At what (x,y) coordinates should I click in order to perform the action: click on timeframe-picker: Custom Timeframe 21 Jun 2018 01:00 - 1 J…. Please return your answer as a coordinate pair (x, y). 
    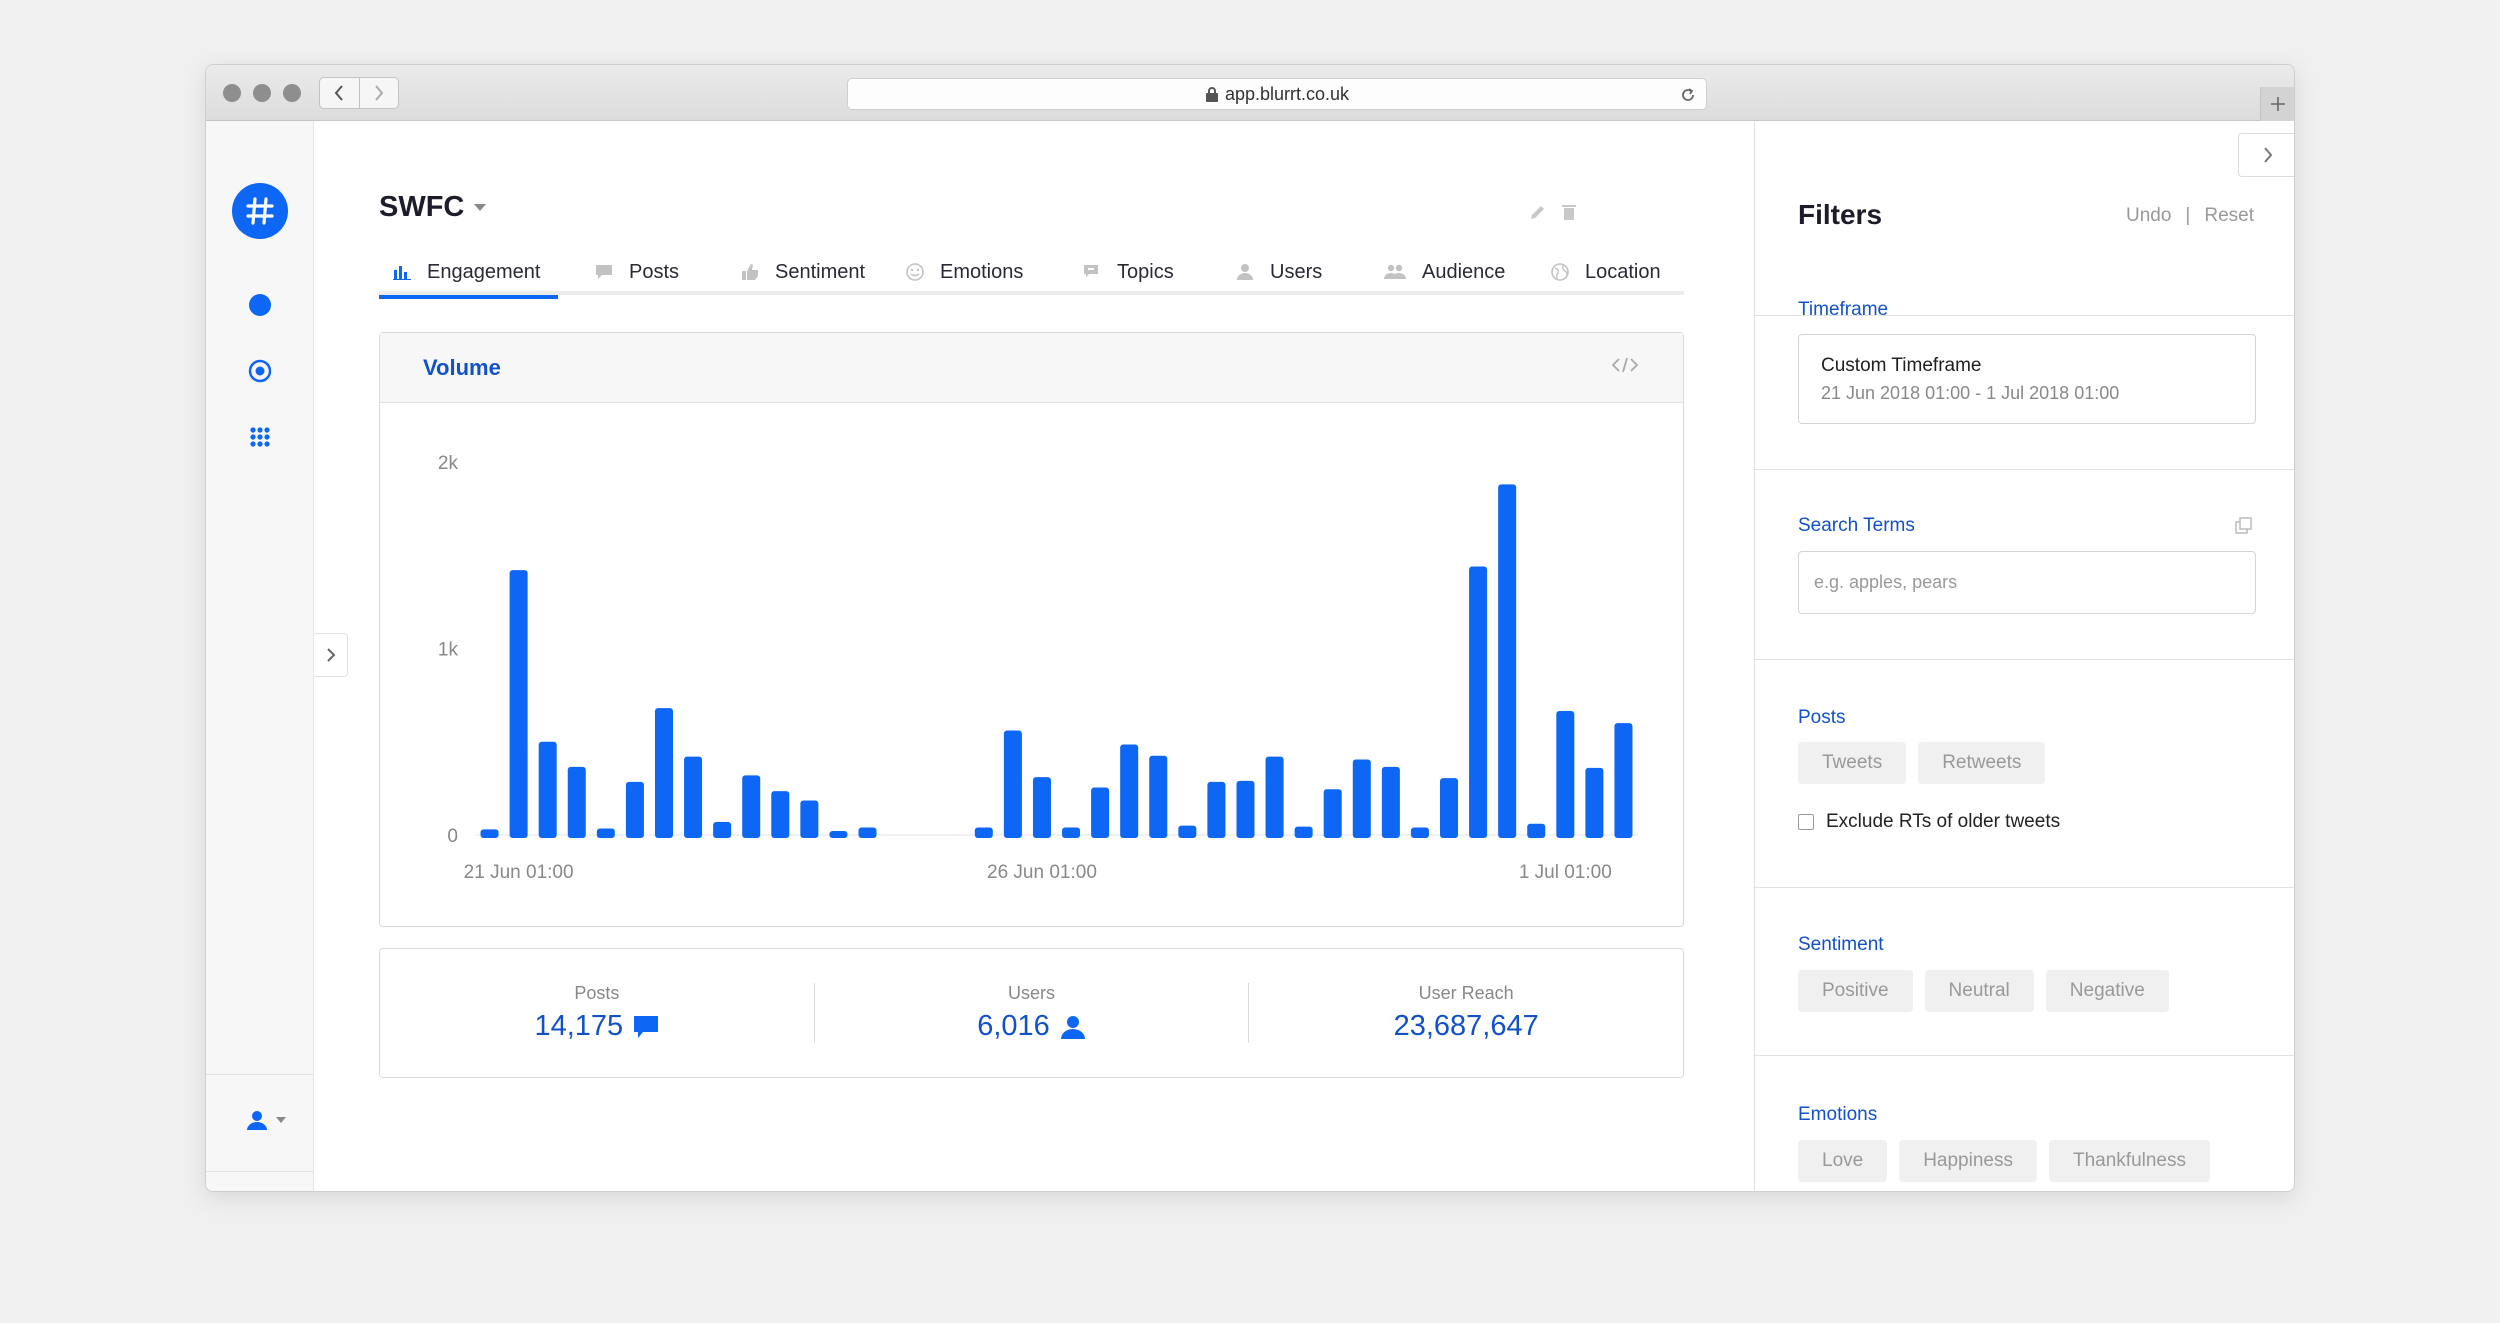
    Looking at the image, I should click on (2027, 379).